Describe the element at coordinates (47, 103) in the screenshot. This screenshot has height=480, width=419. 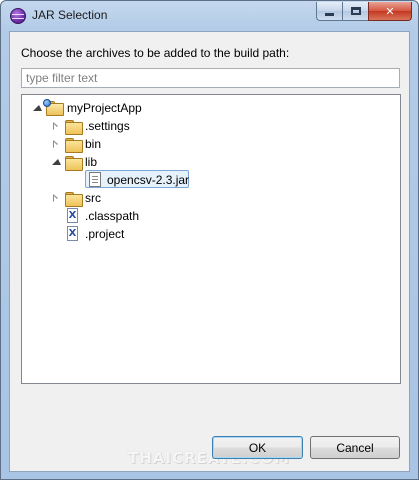
I see `project-overlay-icon` at that location.